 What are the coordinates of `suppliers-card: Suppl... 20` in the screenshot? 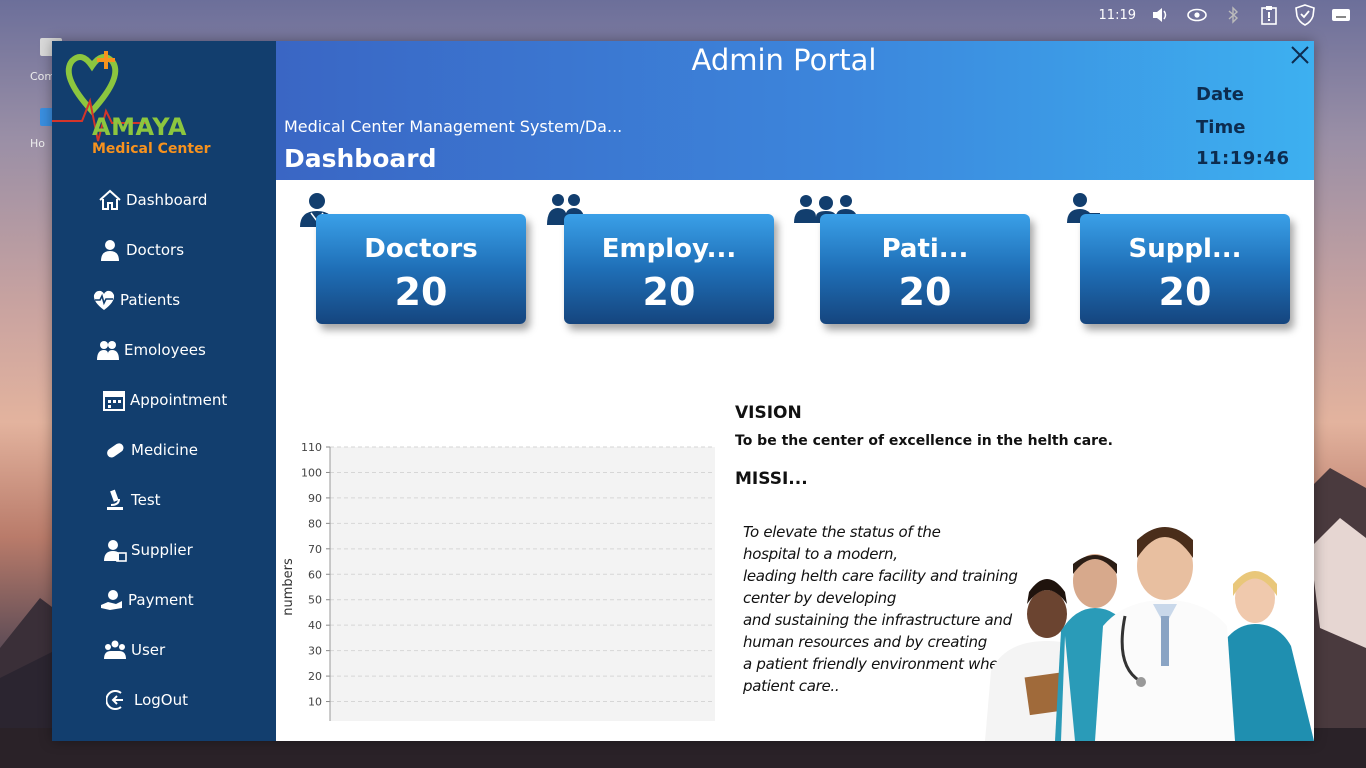 It's located at (1185, 269).